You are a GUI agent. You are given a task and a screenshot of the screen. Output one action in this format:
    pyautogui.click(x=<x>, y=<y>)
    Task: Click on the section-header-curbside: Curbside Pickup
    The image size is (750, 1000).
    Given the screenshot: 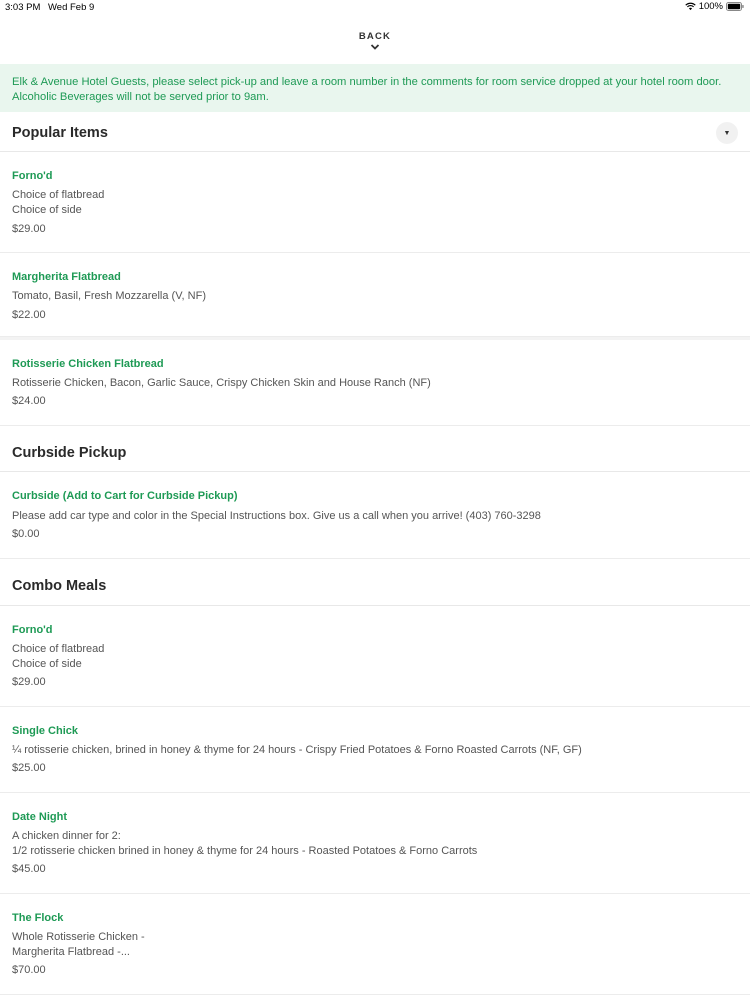 What is the action you would take?
    pyautogui.click(x=375, y=449)
    